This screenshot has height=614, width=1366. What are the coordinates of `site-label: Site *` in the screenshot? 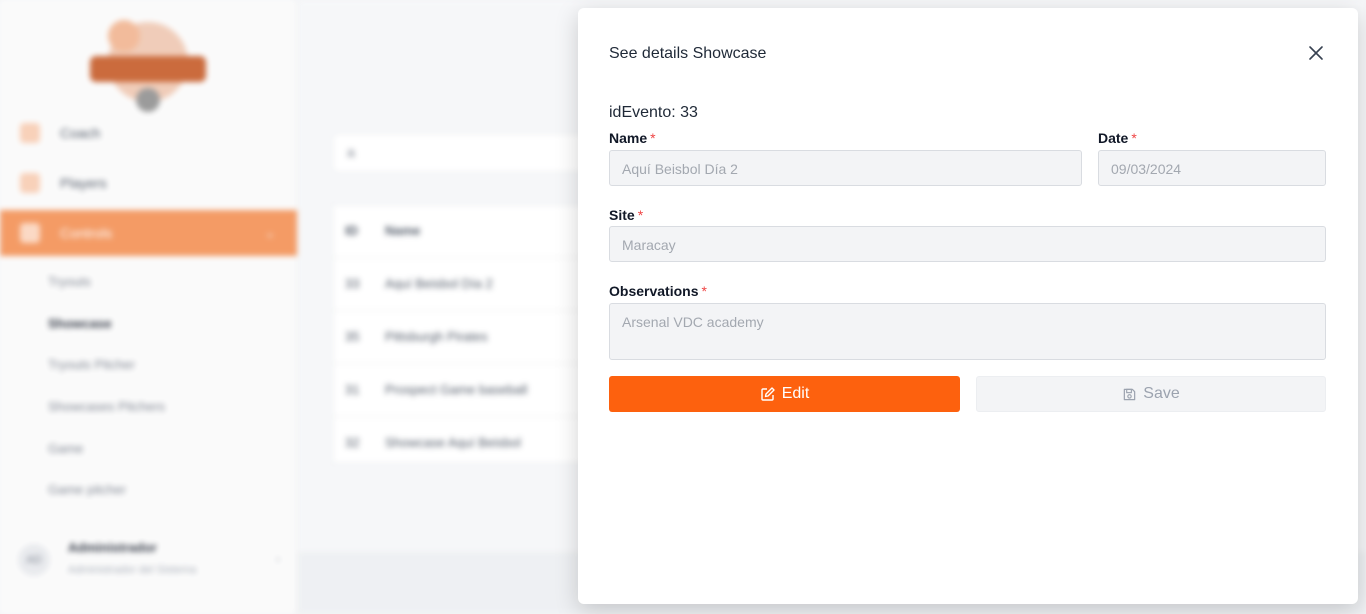 It's located at (626, 215).